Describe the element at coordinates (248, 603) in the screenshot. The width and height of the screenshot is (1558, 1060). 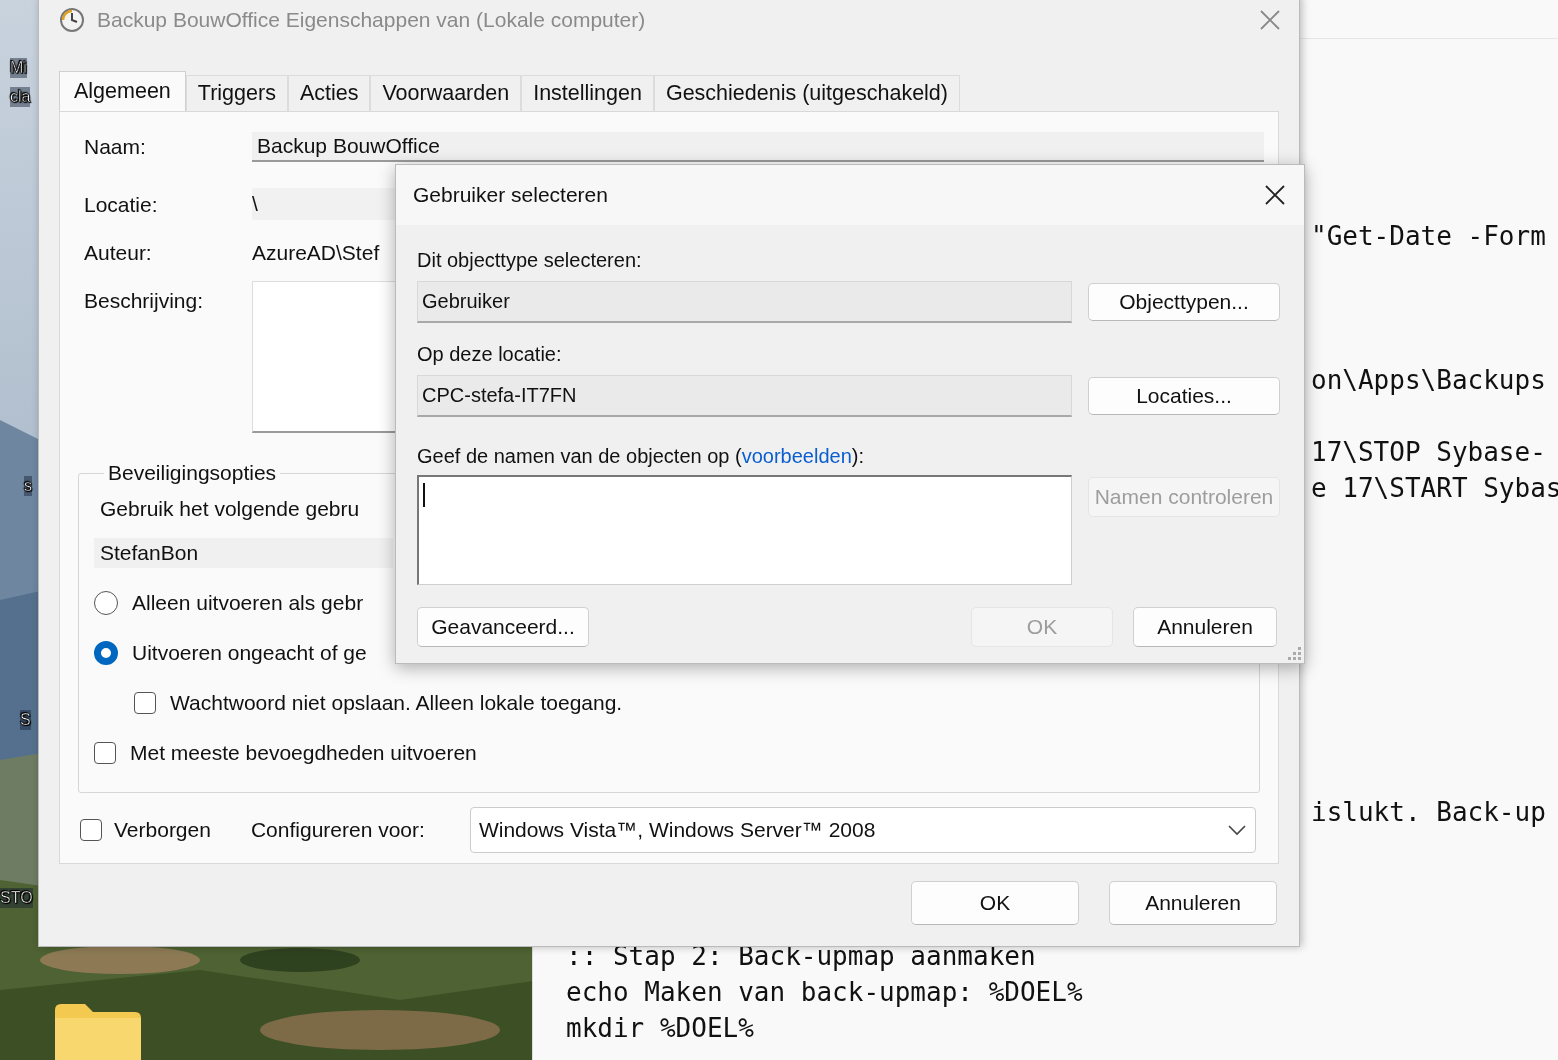
I see `option-label: Alleen uitvoeren als gebr` at that location.